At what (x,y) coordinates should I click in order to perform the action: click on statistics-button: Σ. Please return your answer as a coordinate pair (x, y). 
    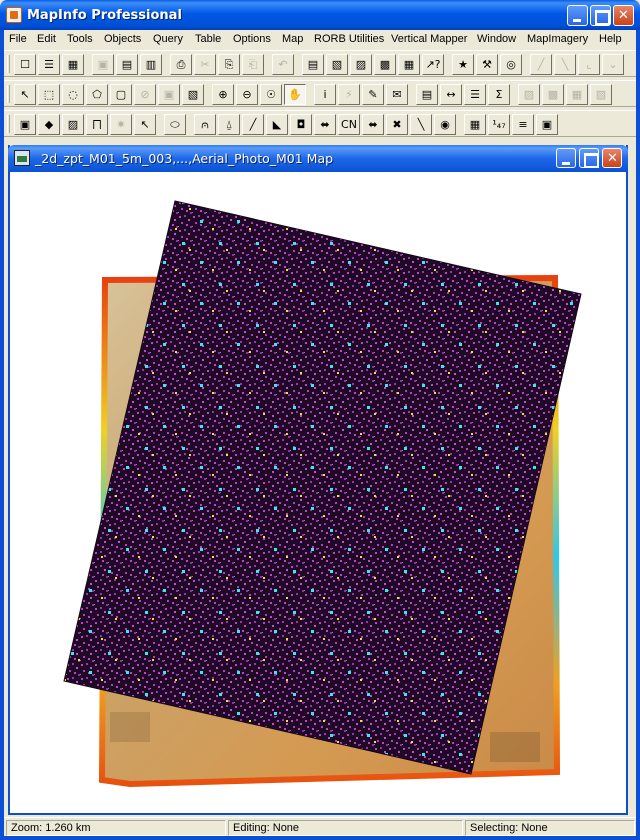
    Looking at the image, I should click on (499, 94).